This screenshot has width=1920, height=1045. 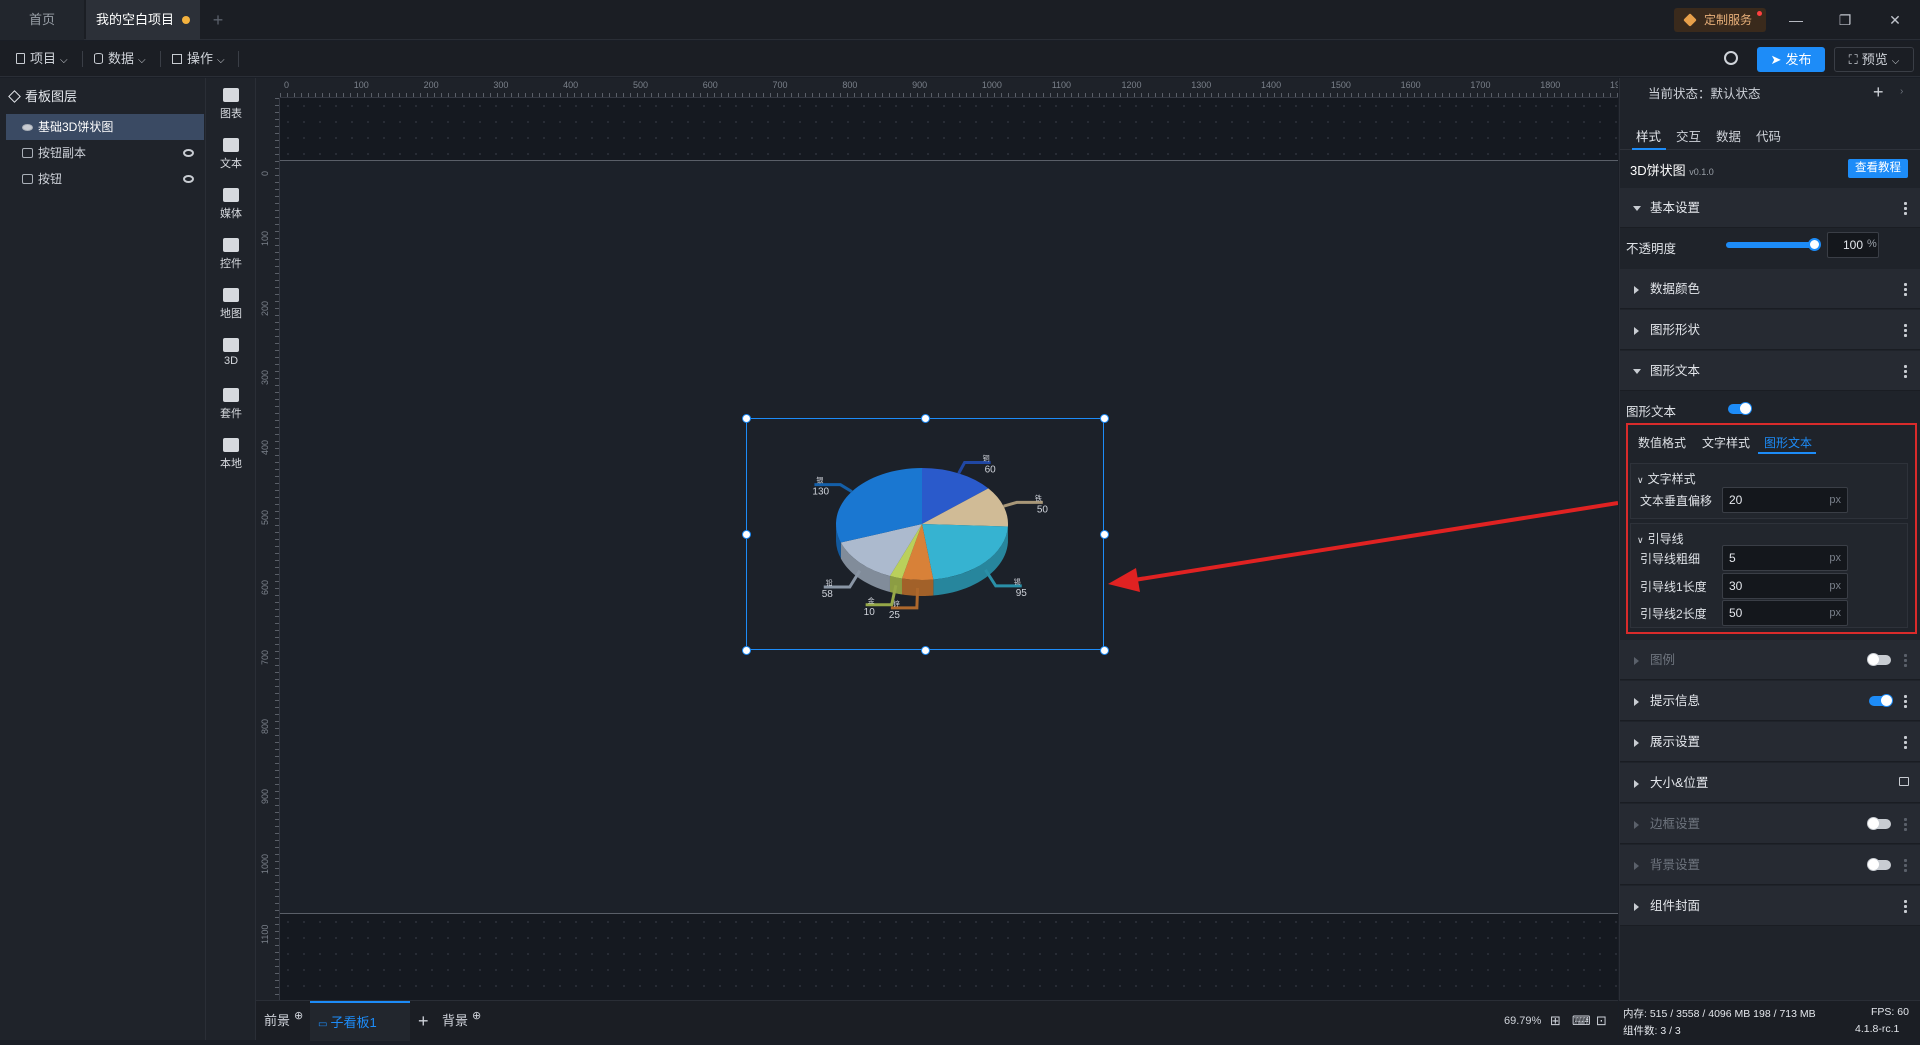 What do you see at coordinates (143, 20) in the screenshot?
I see `tab-project: 我的空白项目` at bounding box center [143, 20].